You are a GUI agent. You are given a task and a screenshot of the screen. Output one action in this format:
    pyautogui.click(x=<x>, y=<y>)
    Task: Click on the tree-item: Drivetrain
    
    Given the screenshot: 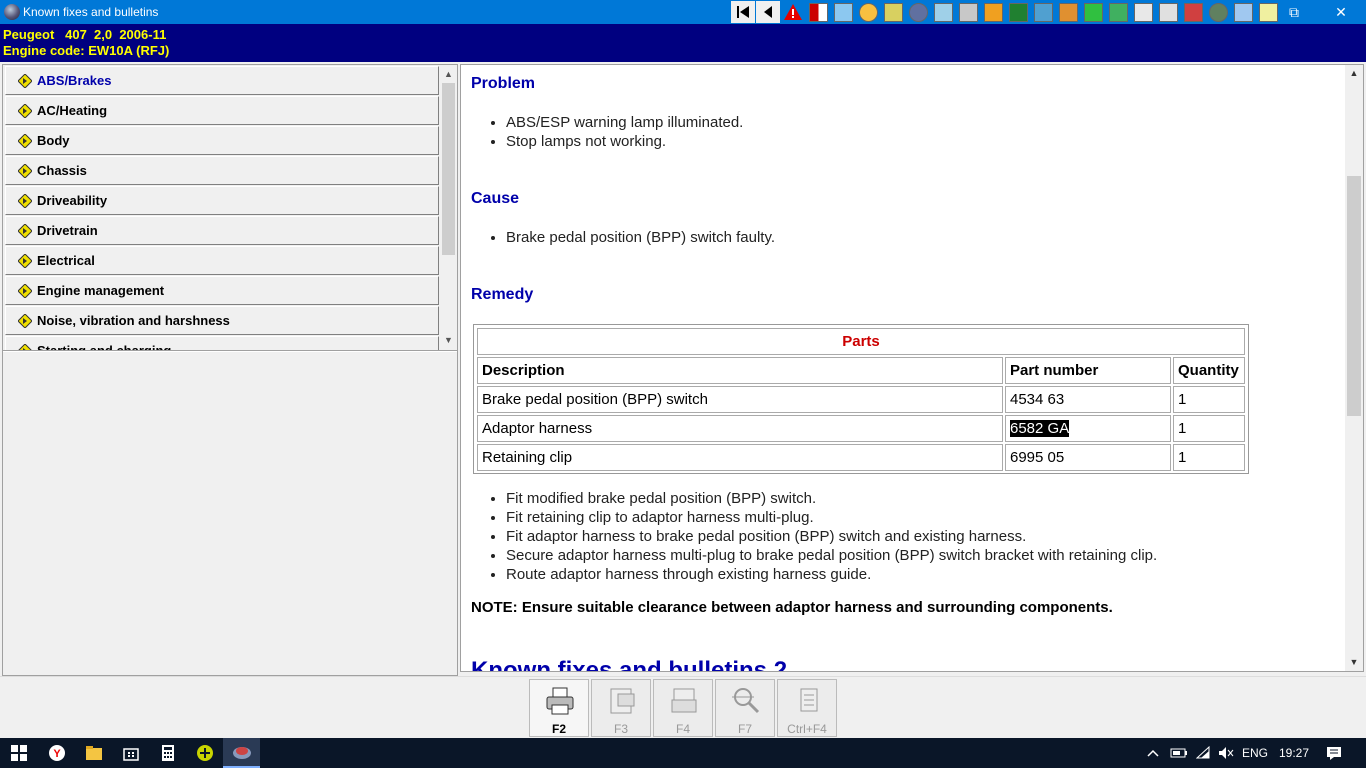 What is the action you would take?
    pyautogui.click(x=222, y=230)
    